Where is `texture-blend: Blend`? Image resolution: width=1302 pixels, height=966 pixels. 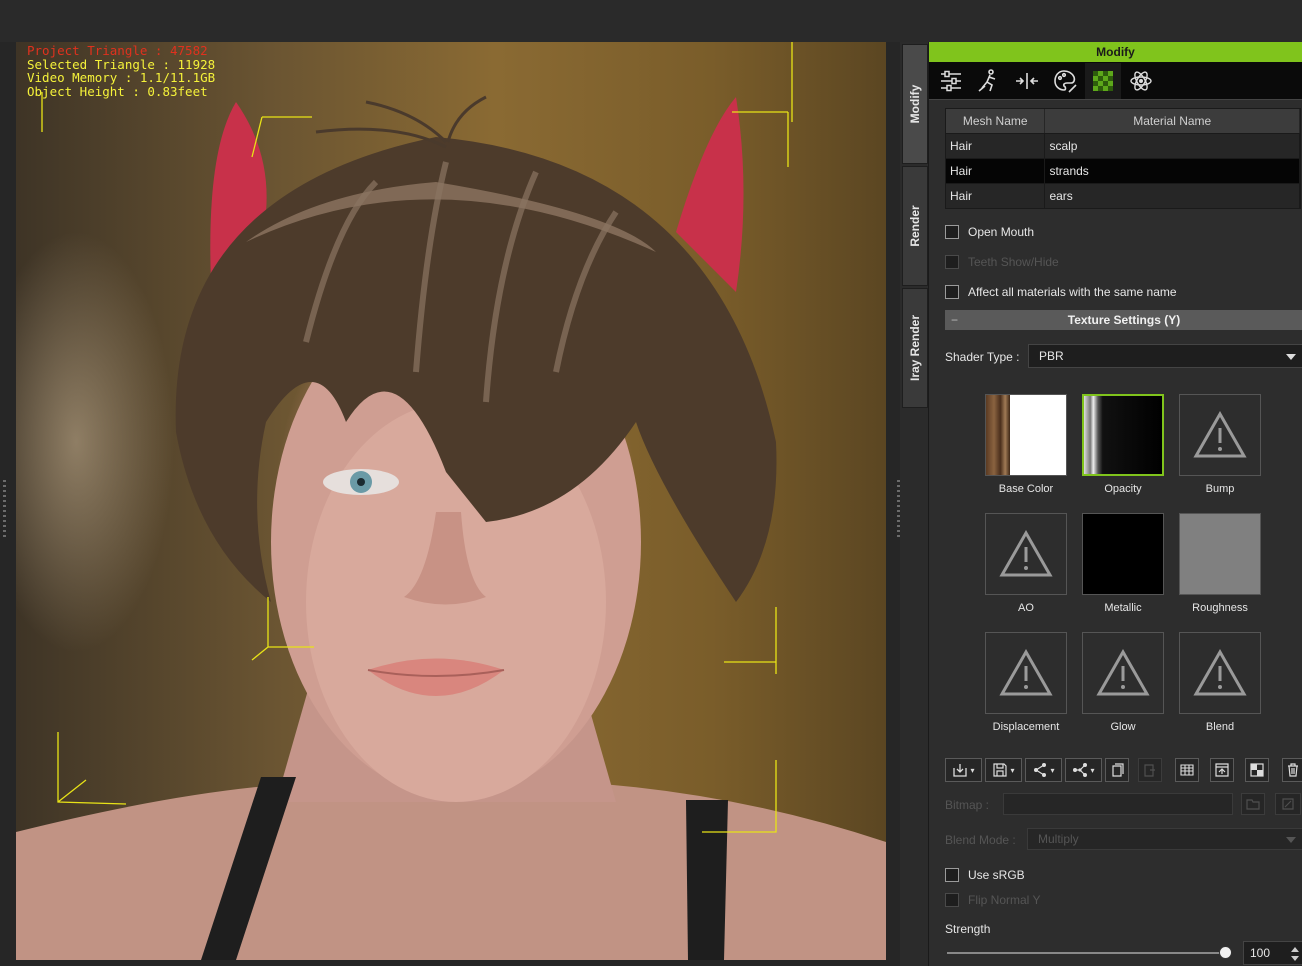 texture-blend: Blend is located at coordinates (1220, 682).